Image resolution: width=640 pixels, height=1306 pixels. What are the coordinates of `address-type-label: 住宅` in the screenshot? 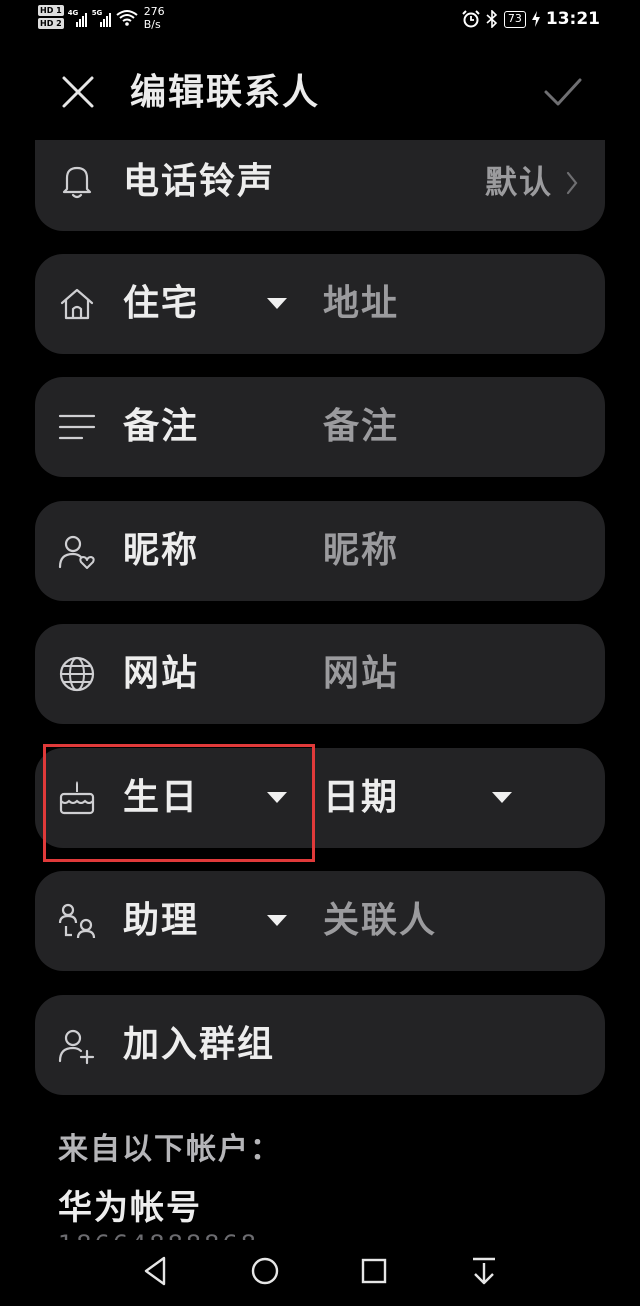 It's located at (161, 304).